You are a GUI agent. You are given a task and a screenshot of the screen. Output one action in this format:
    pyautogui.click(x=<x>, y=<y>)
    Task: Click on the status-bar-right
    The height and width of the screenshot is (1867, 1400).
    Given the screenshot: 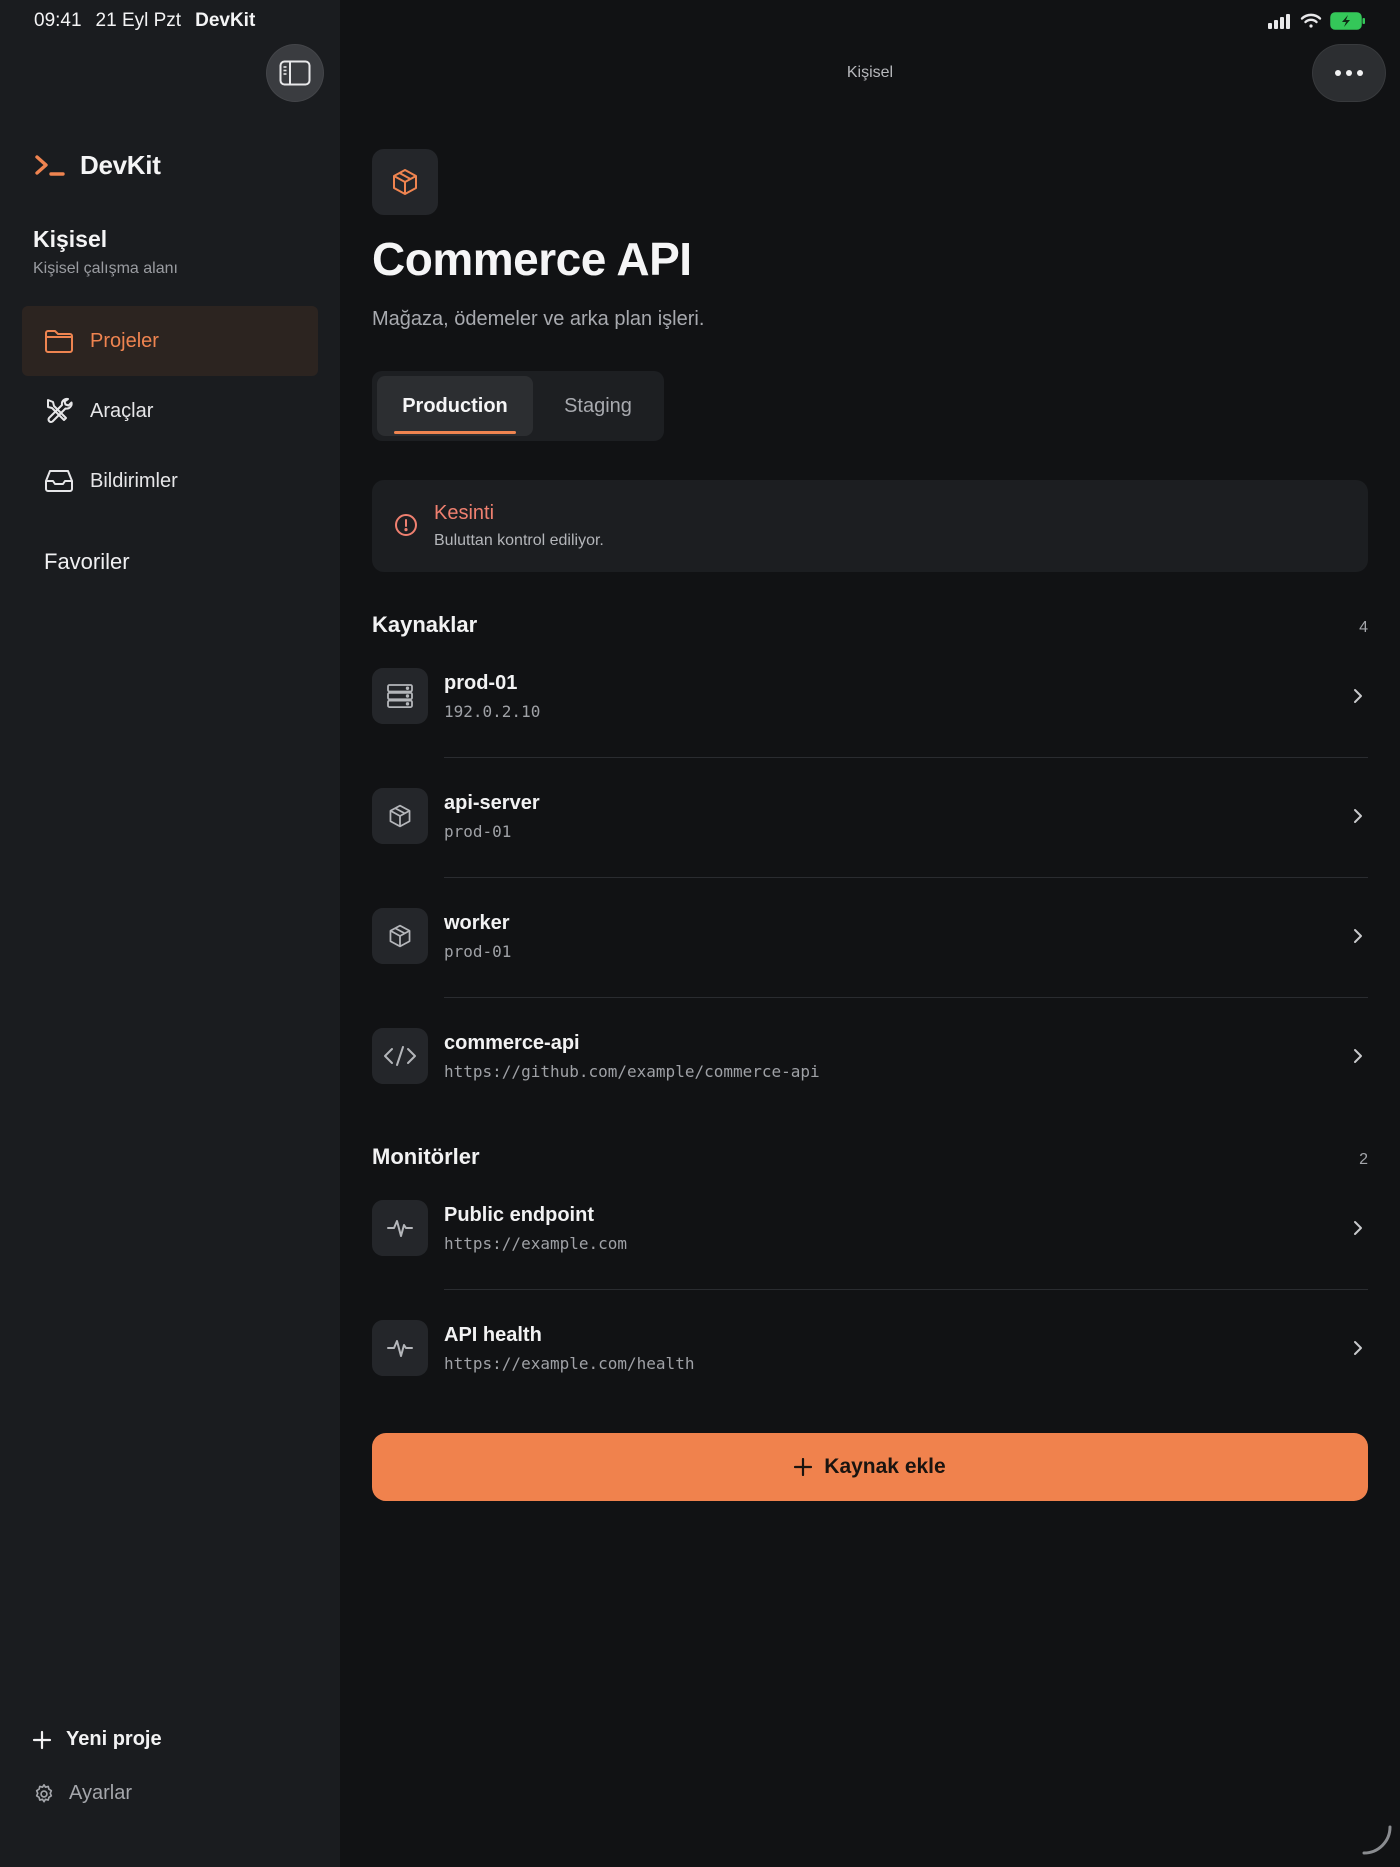 What is the action you would take?
    pyautogui.click(x=1317, y=21)
    